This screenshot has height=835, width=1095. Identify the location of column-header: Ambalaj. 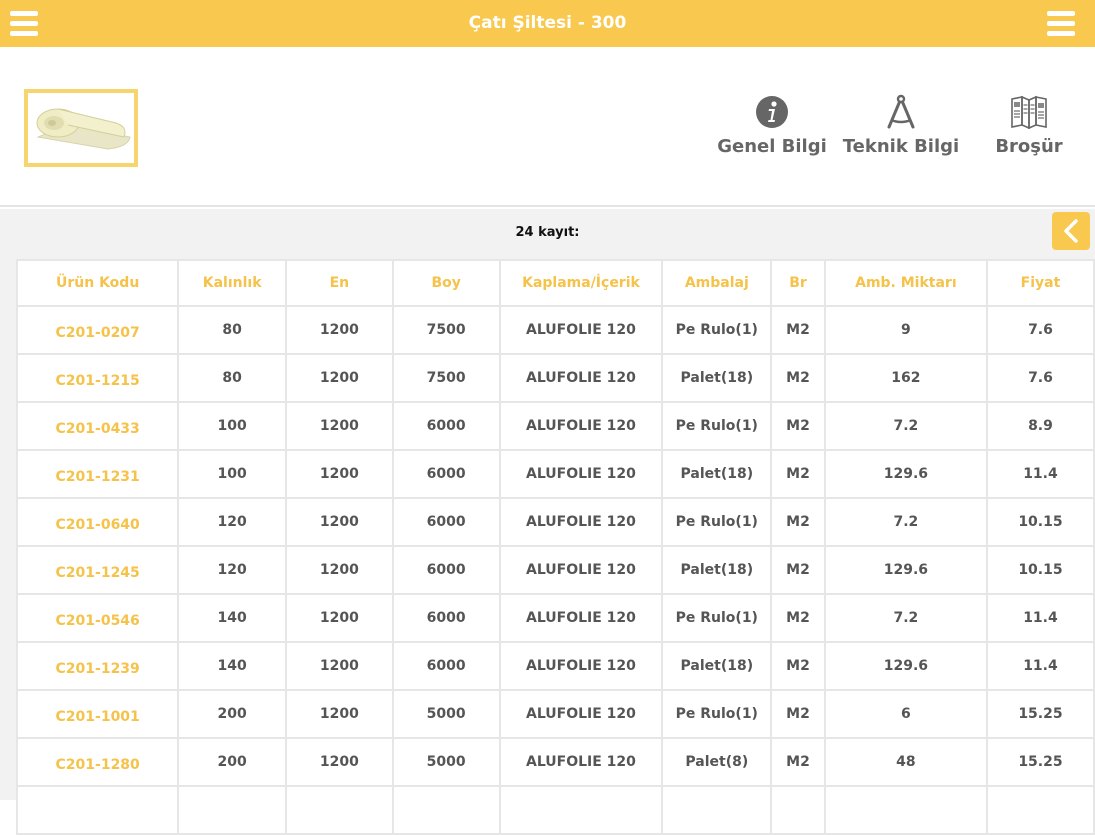
(717, 283).